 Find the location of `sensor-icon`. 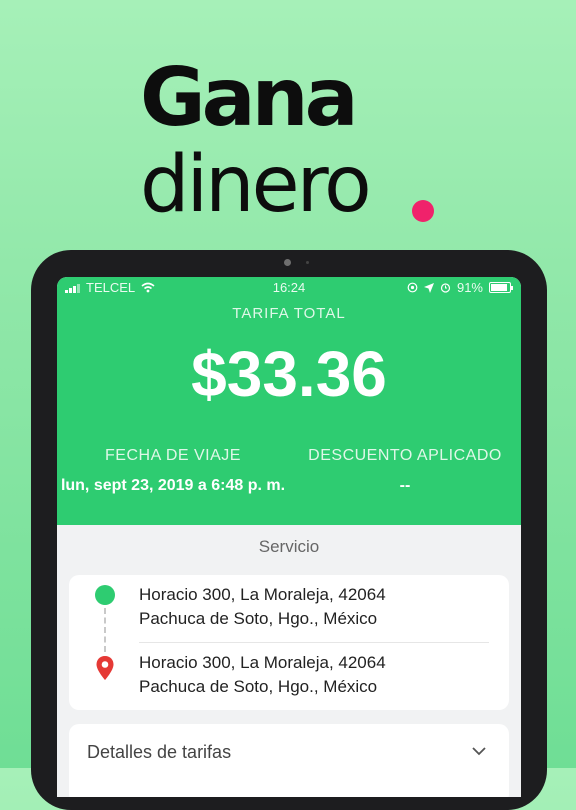

sensor-icon is located at coordinates (307, 262).